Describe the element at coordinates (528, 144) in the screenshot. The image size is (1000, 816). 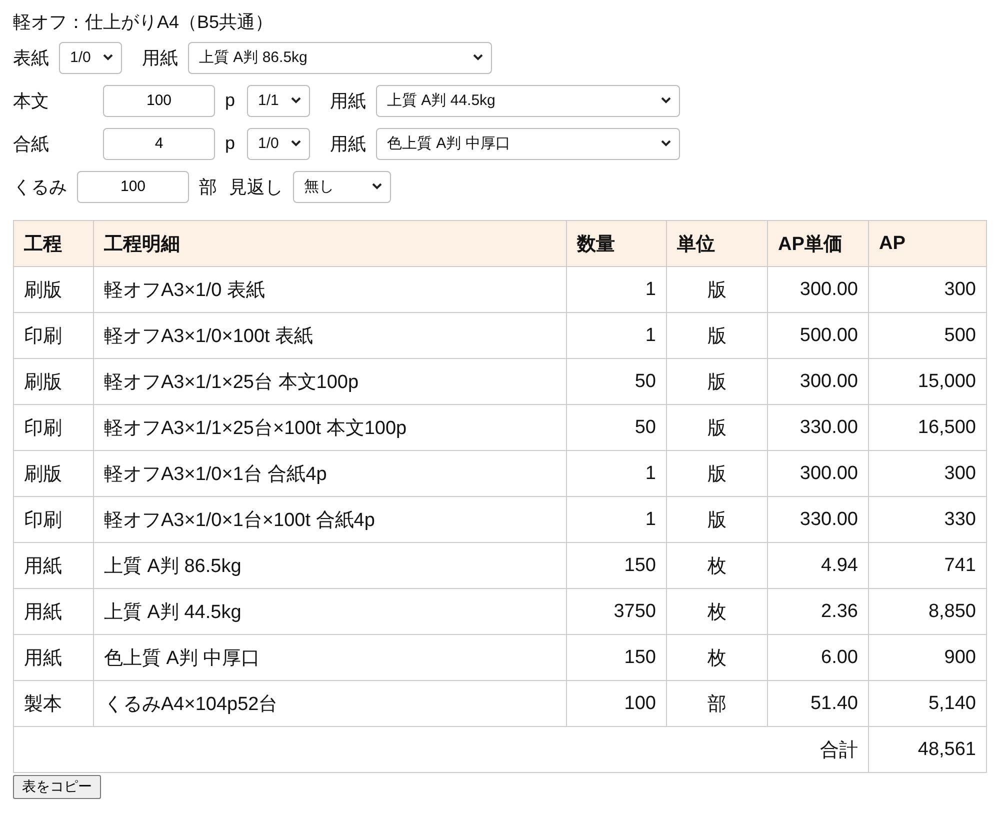
I see `dropdown: 色上質 A判 中厚口` at that location.